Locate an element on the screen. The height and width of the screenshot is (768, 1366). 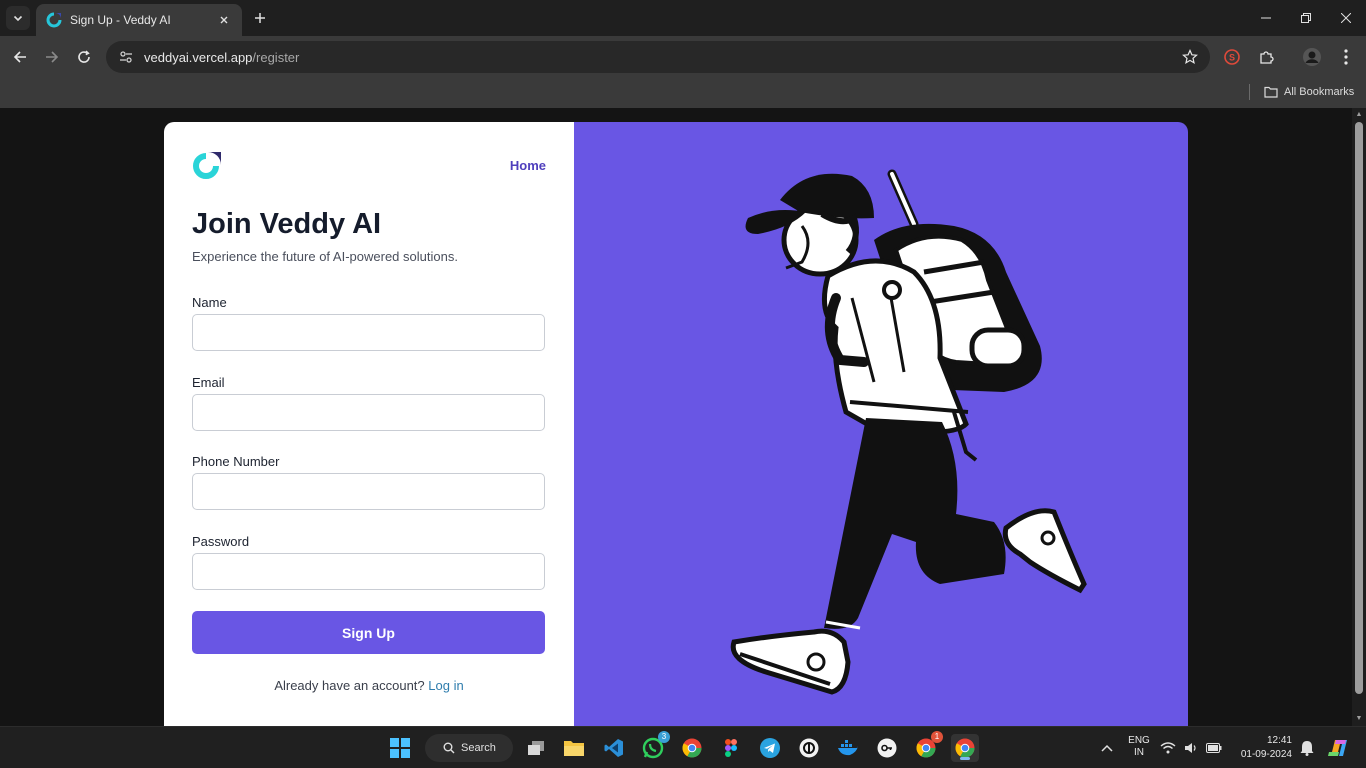
password-label: Password is located at coordinates (221, 541).